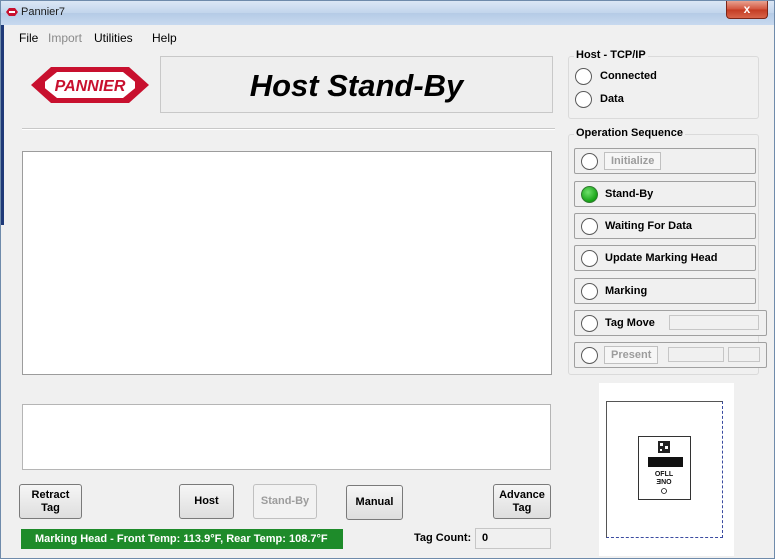 The width and height of the screenshot is (775, 559). What do you see at coordinates (387, 13) in the screenshot?
I see `title-bar: Pannier7 x` at bounding box center [387, 13].